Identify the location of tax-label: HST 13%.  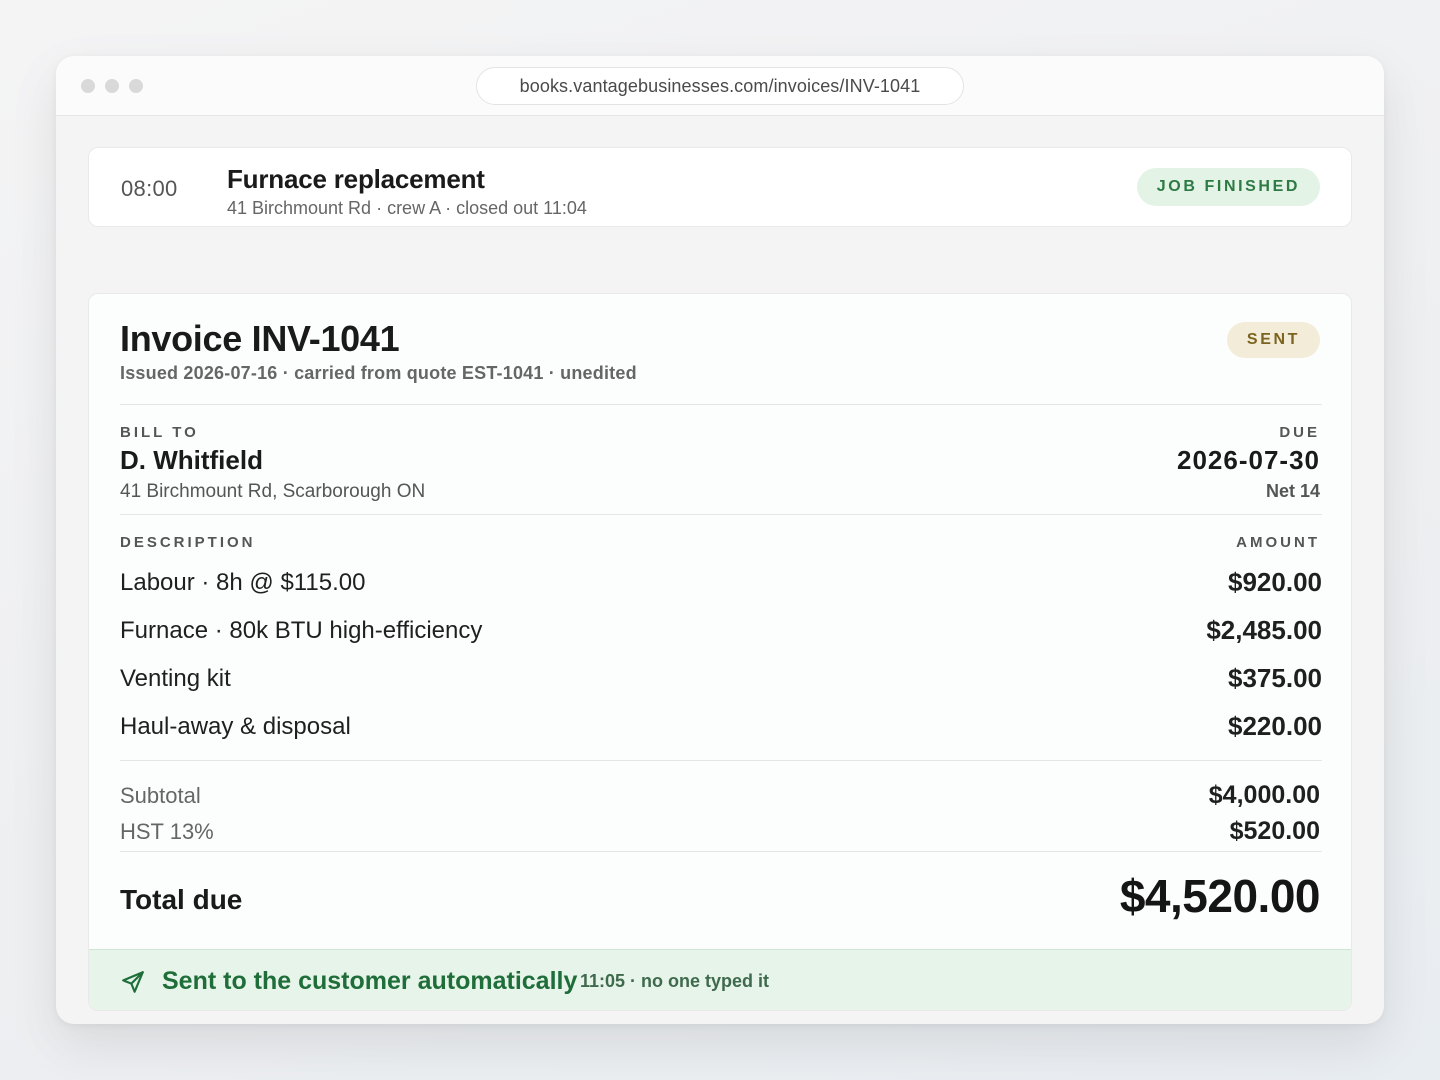
(167, 831).